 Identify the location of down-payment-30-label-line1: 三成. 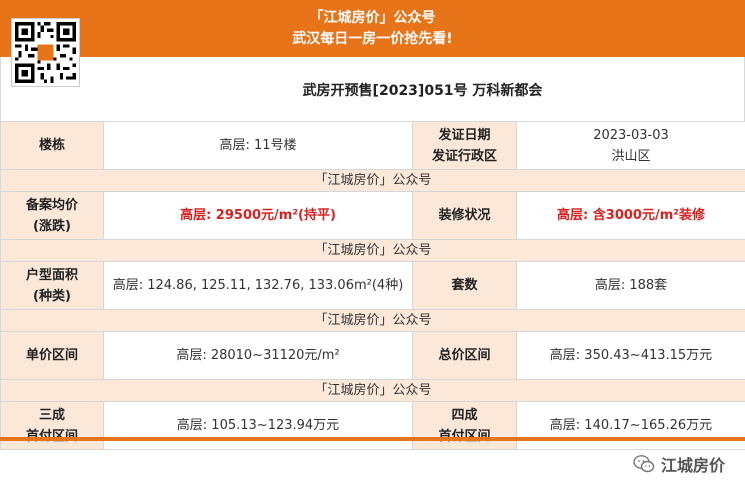
(51, 415).